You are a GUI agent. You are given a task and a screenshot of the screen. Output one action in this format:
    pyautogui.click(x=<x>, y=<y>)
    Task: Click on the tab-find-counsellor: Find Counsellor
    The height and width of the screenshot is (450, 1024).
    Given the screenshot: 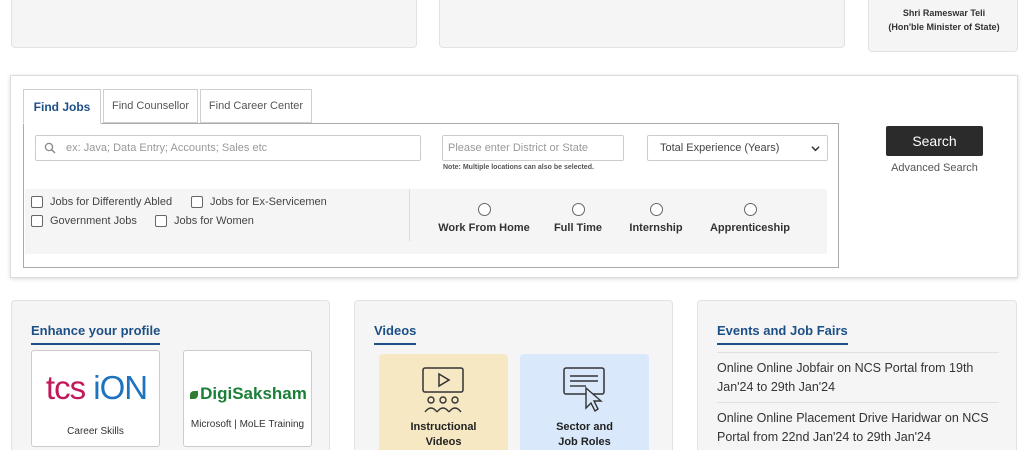 What is the action you would take?
    pyautogui.click(x=150, y=106)
    